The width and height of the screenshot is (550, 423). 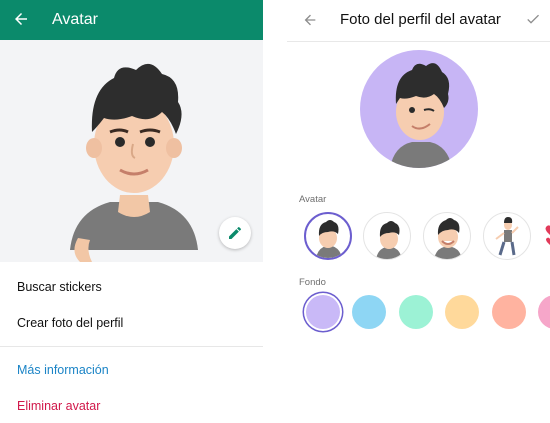 What do you see at coordinates (509, 312) in the screenshot?
I see `background-swatch-salmon` at bounding box center [509, 312].